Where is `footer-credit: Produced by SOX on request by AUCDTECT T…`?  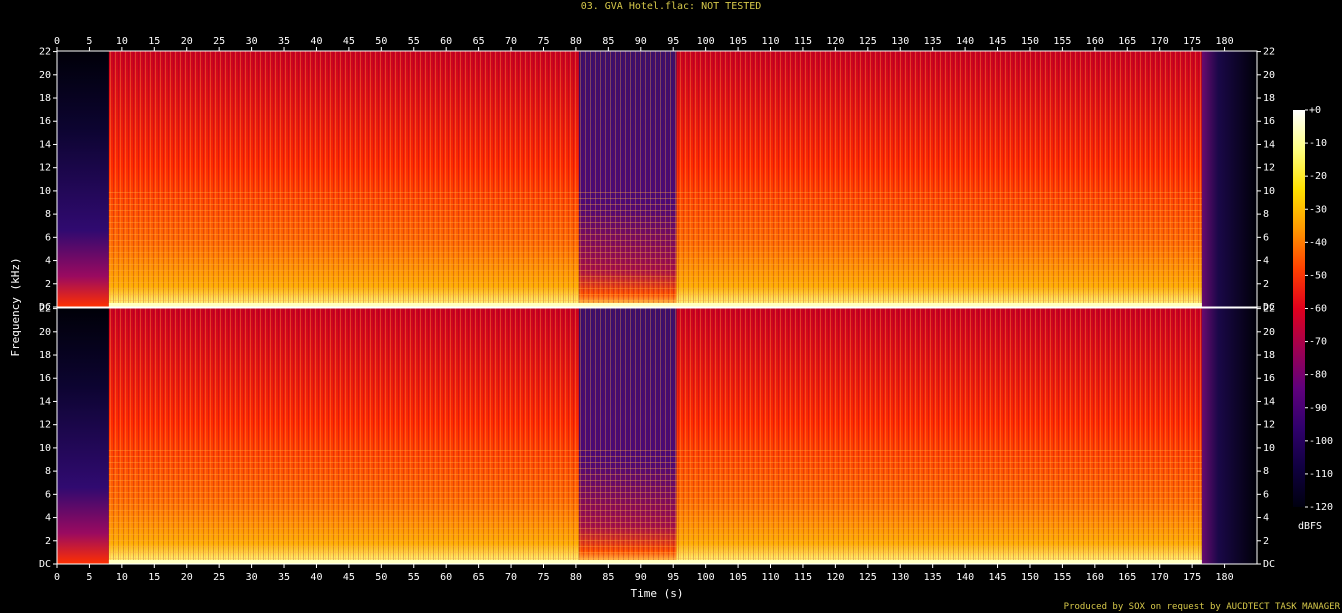 footer-credit: Produced by SOX on request by AUCDTECT T… is located at coordinates (1201, 607).